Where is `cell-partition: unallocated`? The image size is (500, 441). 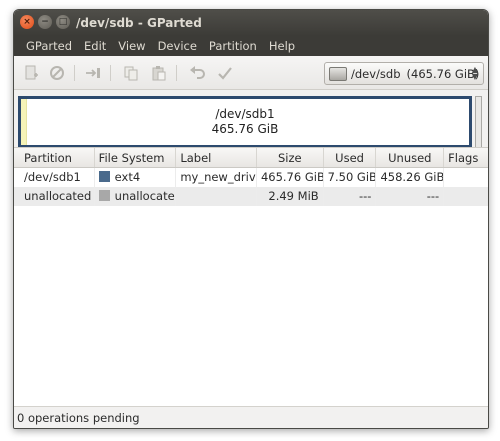 cell-partition: unallocated is located at coordinates (54, 196).